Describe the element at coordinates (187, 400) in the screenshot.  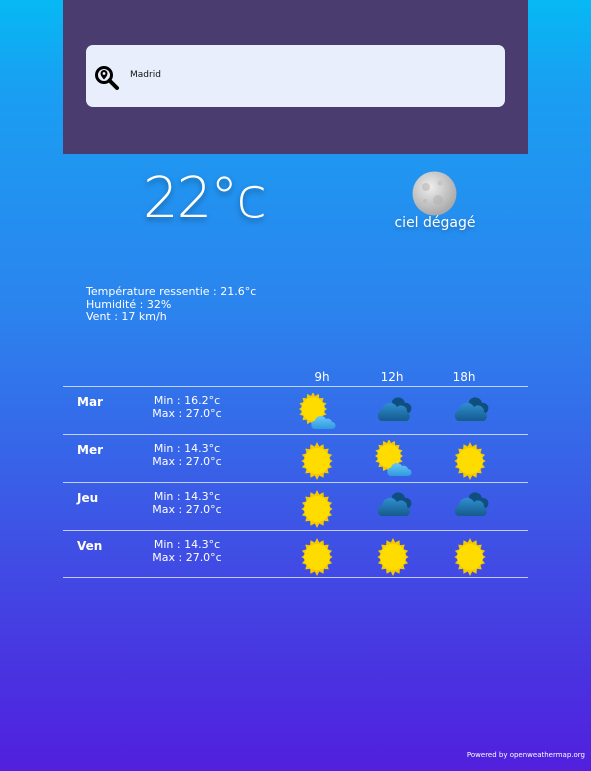
I see `forecast-min: Min : 16.2°c` at that location.